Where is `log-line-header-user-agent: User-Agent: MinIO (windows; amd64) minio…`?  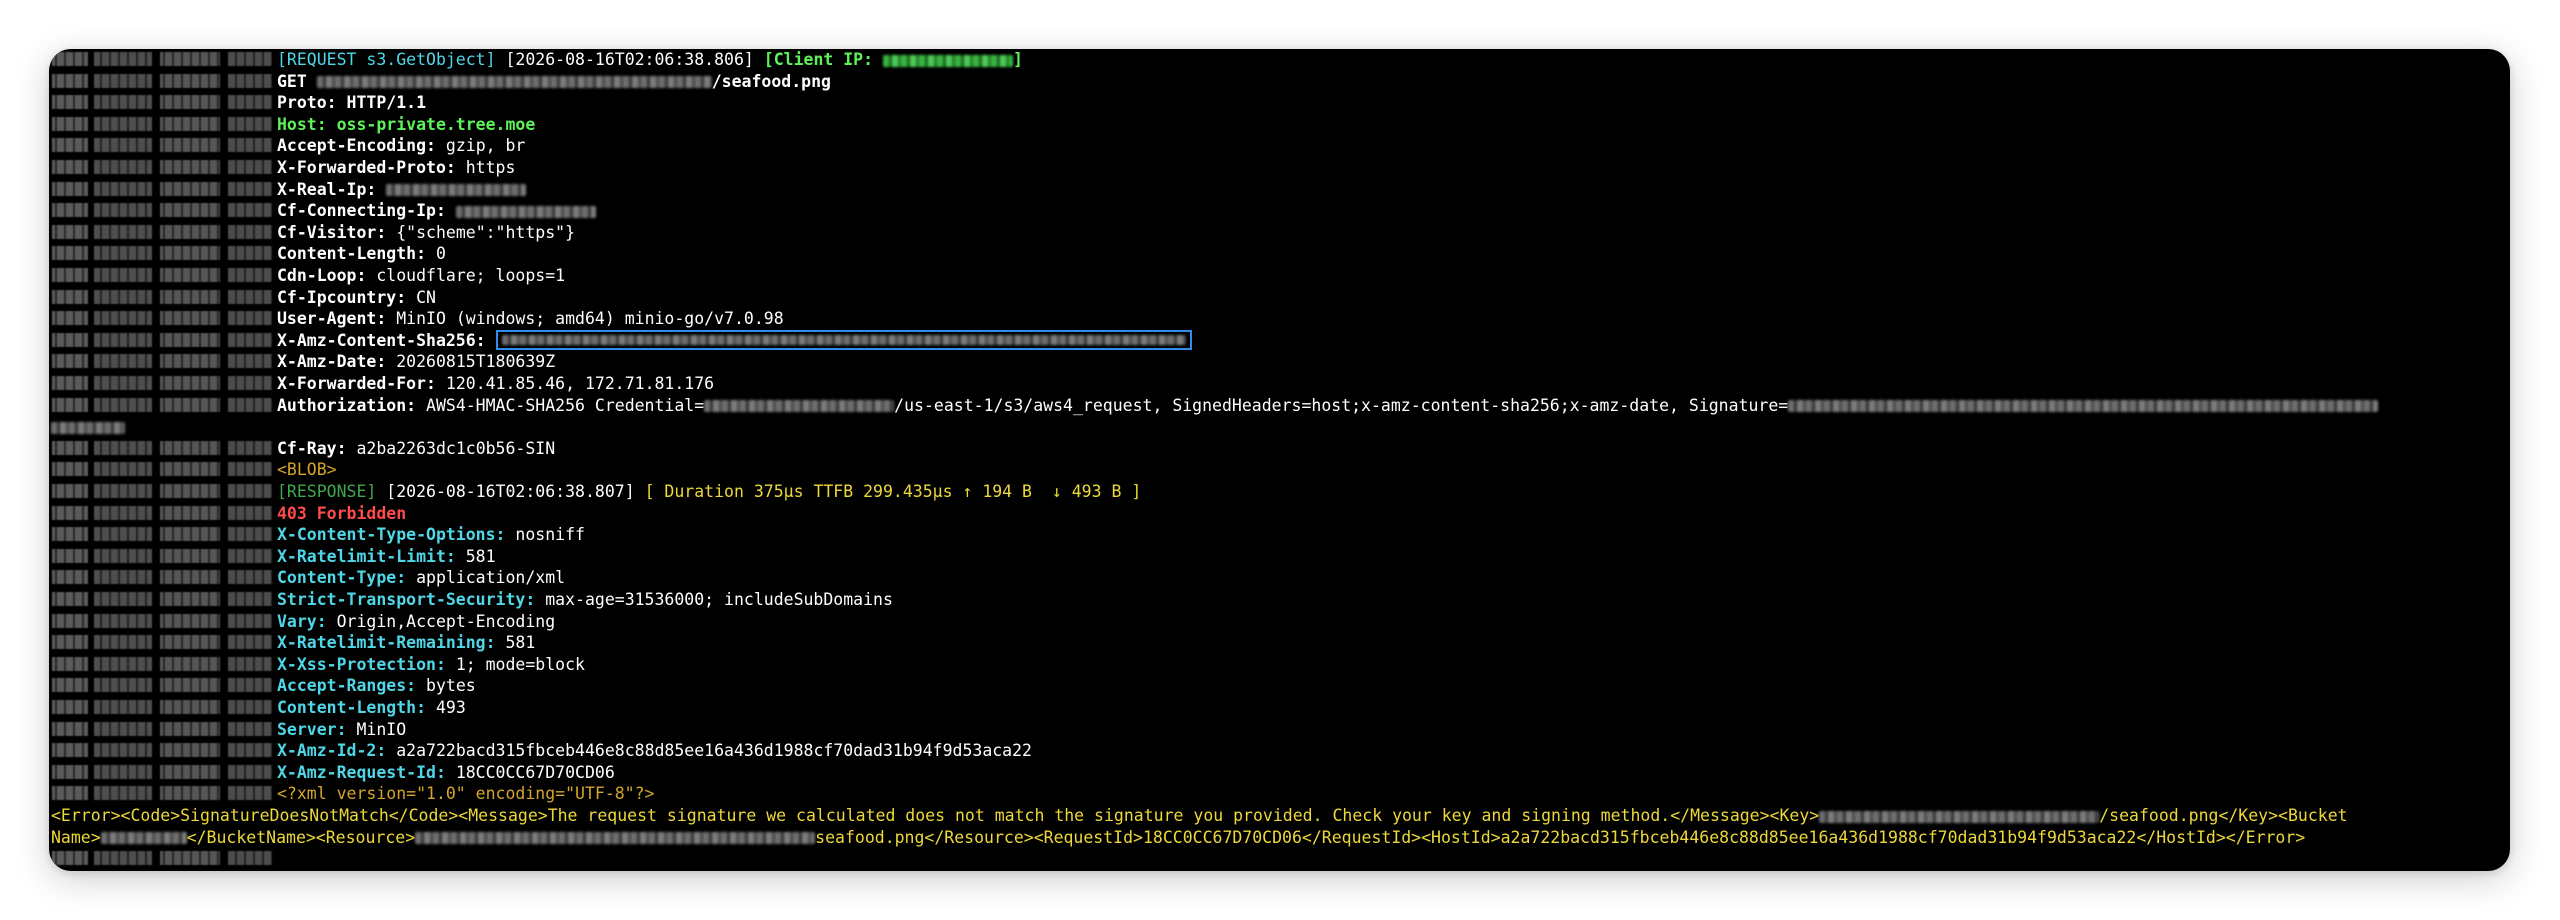 log-line-header-user-agent: User-Agent: MinIO (windows; amd64) minio… is located at coordinates (1279, 319).